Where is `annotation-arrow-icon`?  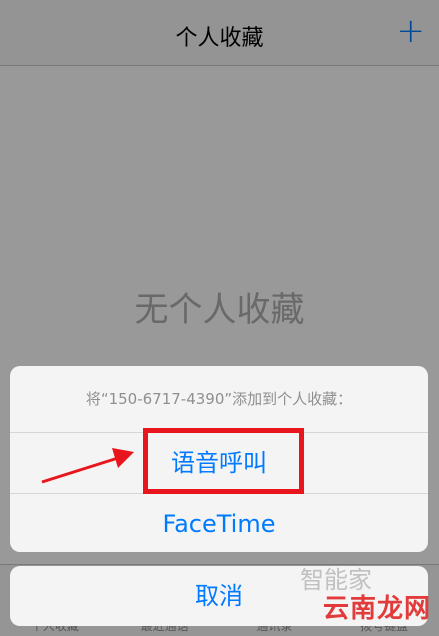 annotation-arrow-icon is located at coordinates (87, 466).